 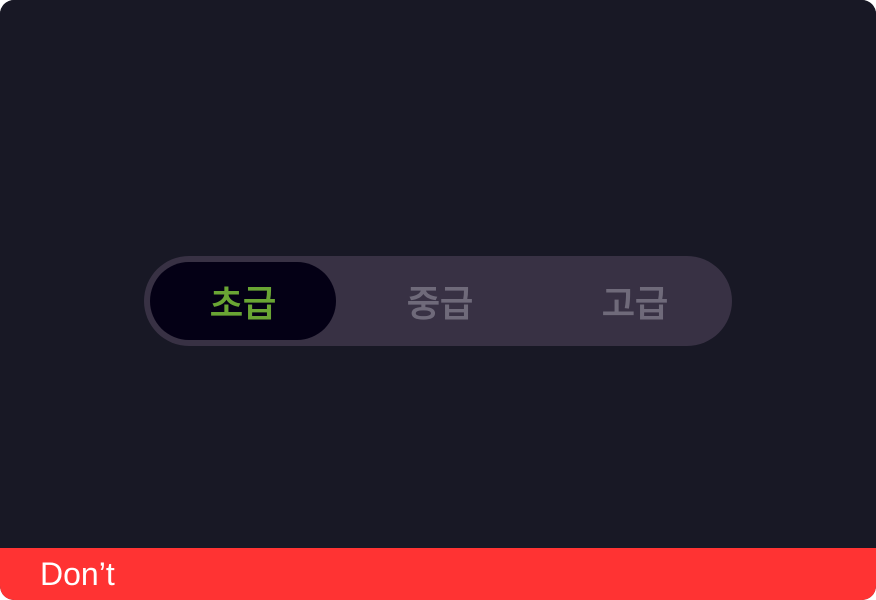 What do you see at coordinates (243, 301) in the screenshot?
I see `segment-beginner: 초급` at bounding box center [243, 301].